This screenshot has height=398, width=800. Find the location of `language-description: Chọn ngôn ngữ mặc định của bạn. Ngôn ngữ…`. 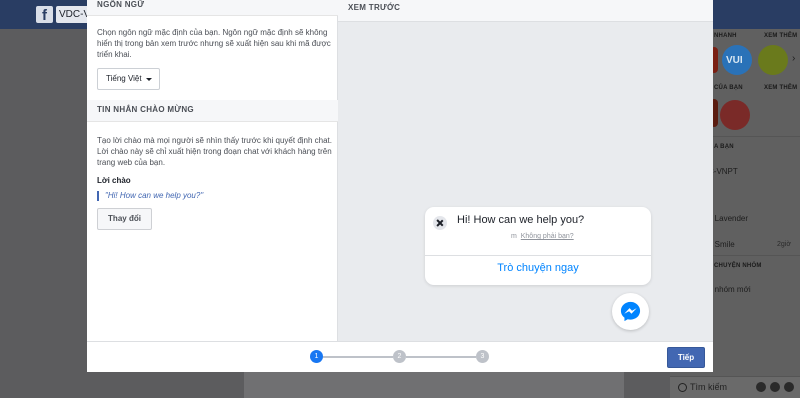

language-description: Chọn ngôn ngữ mặc định của bạn. Ngôn ngữ… is located at coordinates (214, 43).